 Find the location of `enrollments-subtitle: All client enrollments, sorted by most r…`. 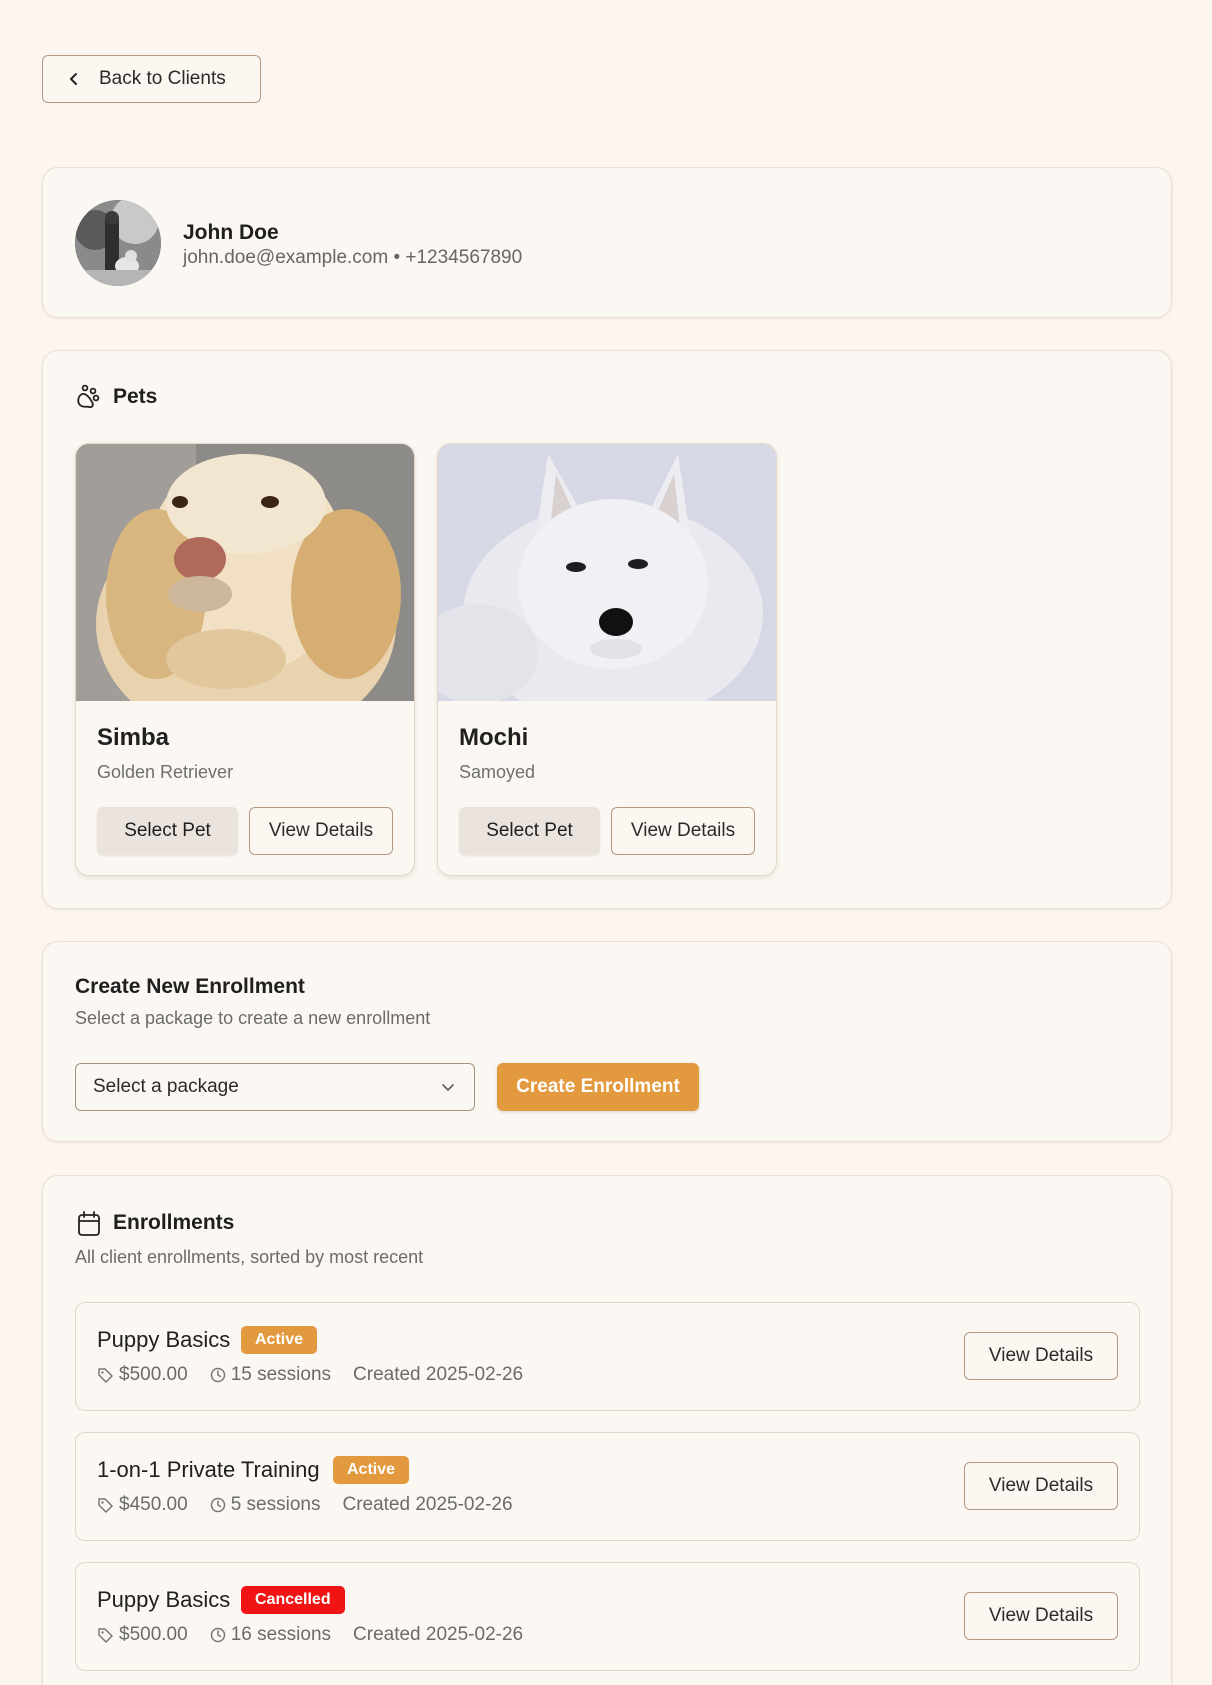

enrollments-subtitle: All client enrollments, sorted by most r… is located at coordinates (249, 1257).